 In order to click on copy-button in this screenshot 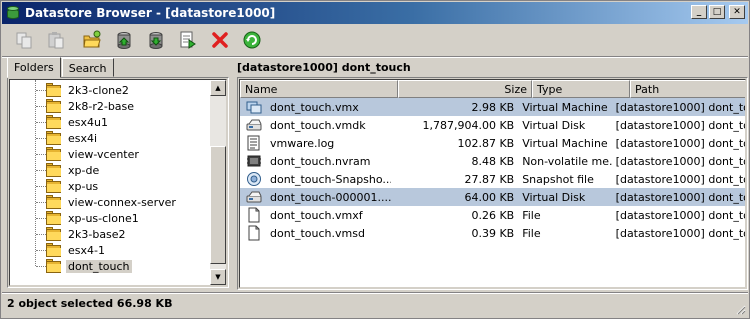, I will do `click(24, 40)`.